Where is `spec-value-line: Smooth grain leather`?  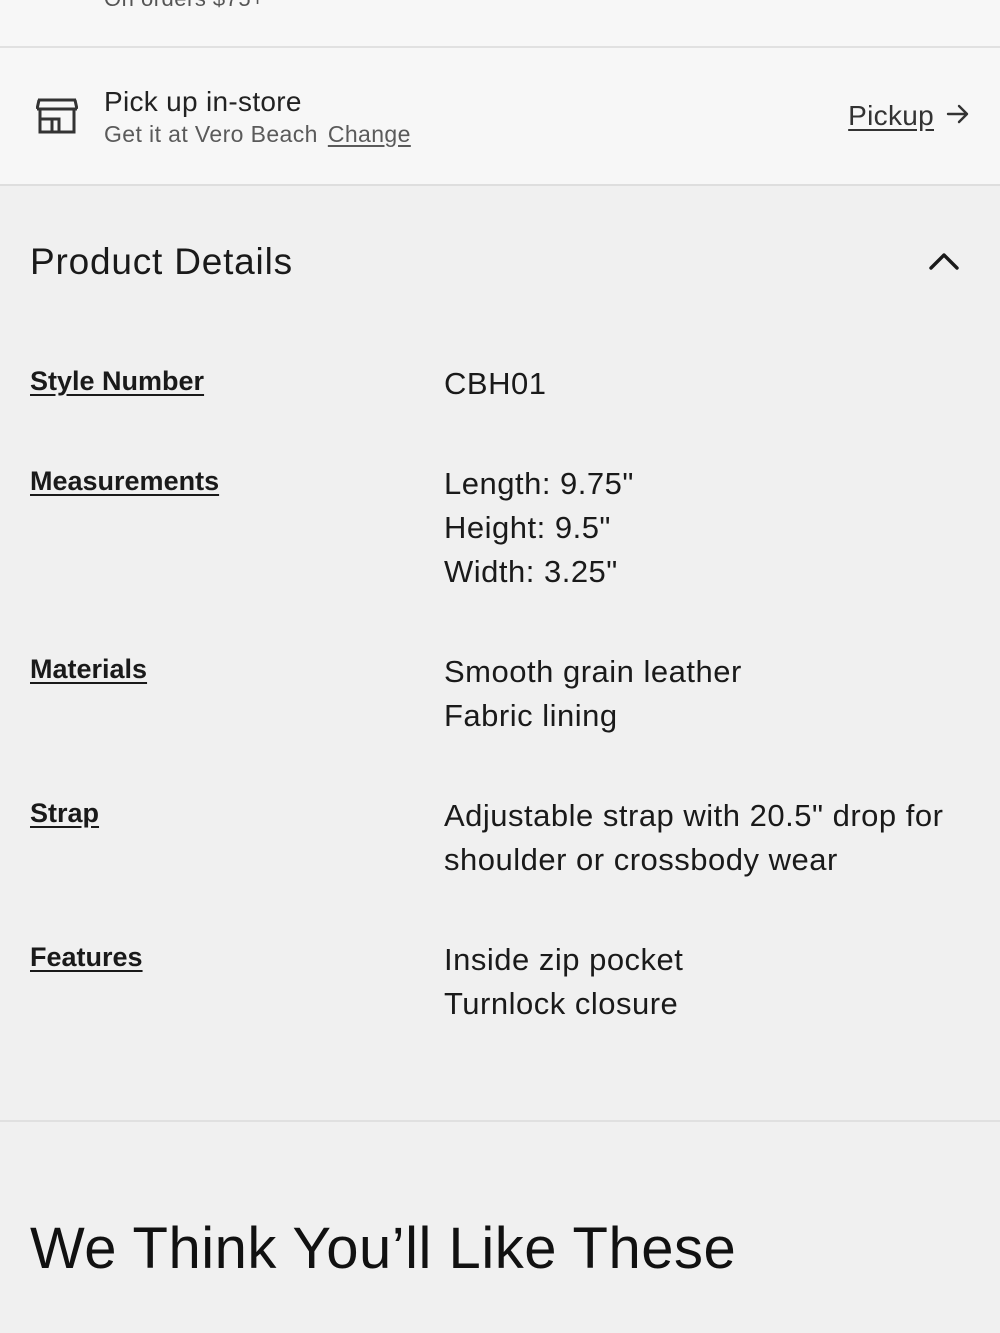 spec-value-line: Smooth grain leather is located at coordinates (593, 671).